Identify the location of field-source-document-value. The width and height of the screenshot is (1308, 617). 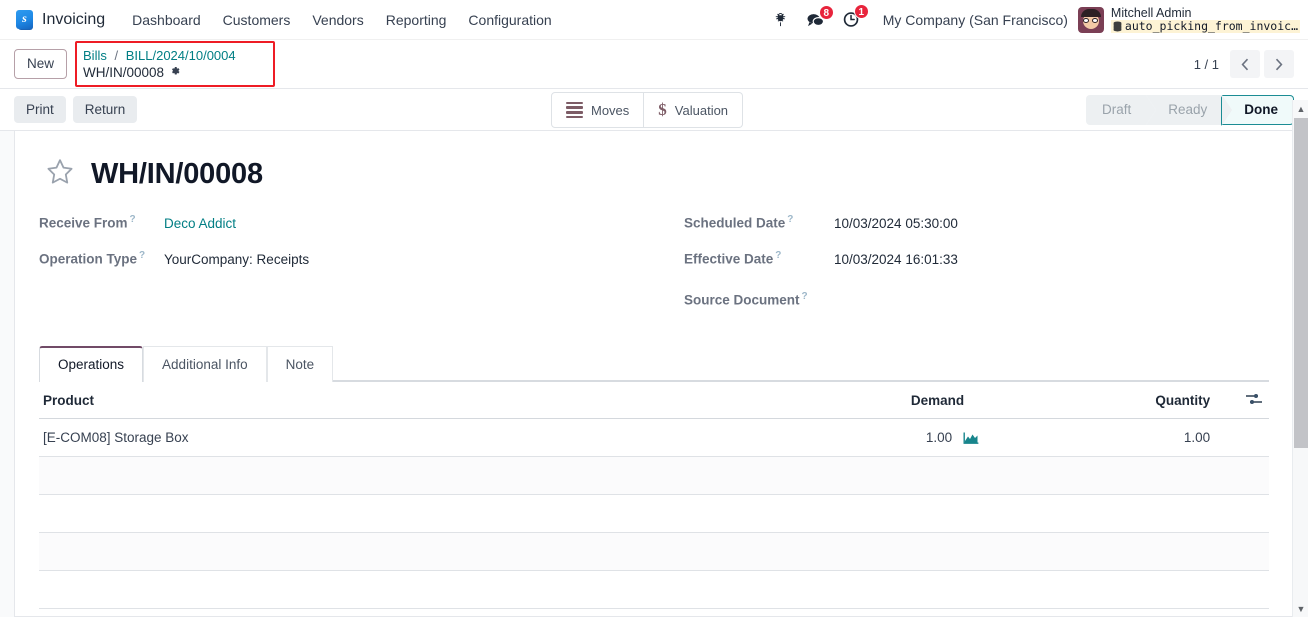
(944, 295).